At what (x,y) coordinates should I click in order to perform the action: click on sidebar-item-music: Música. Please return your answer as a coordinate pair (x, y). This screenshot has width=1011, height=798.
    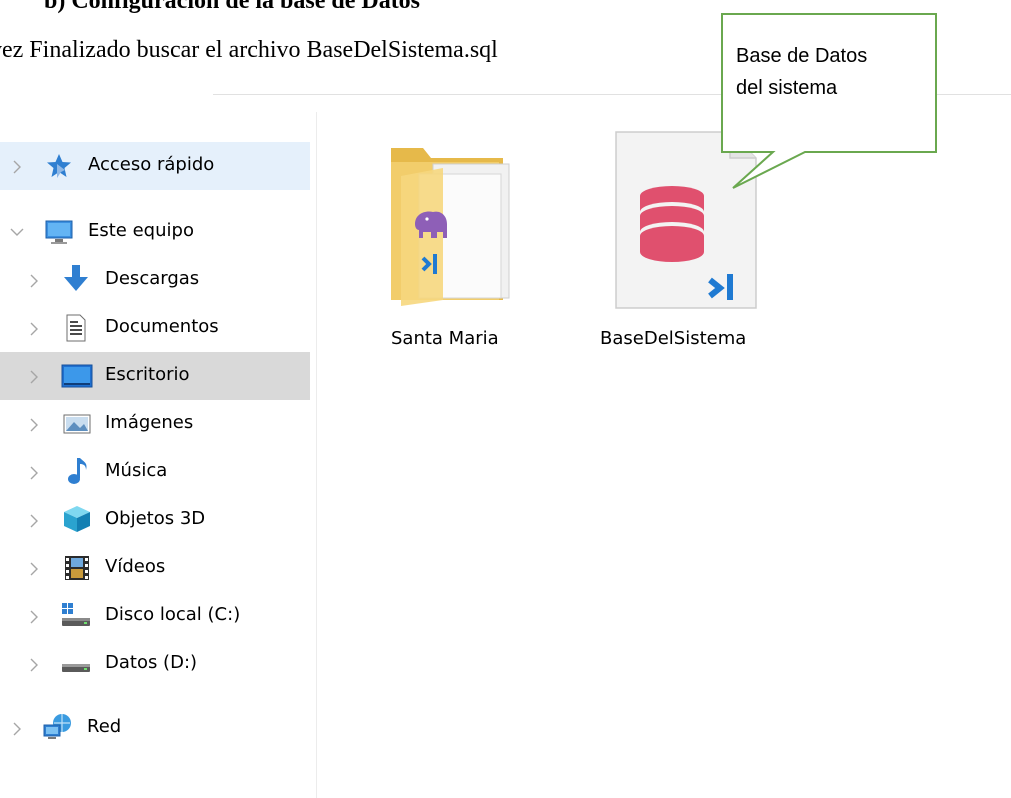
    Looking at the image, I should click on (155, 472).